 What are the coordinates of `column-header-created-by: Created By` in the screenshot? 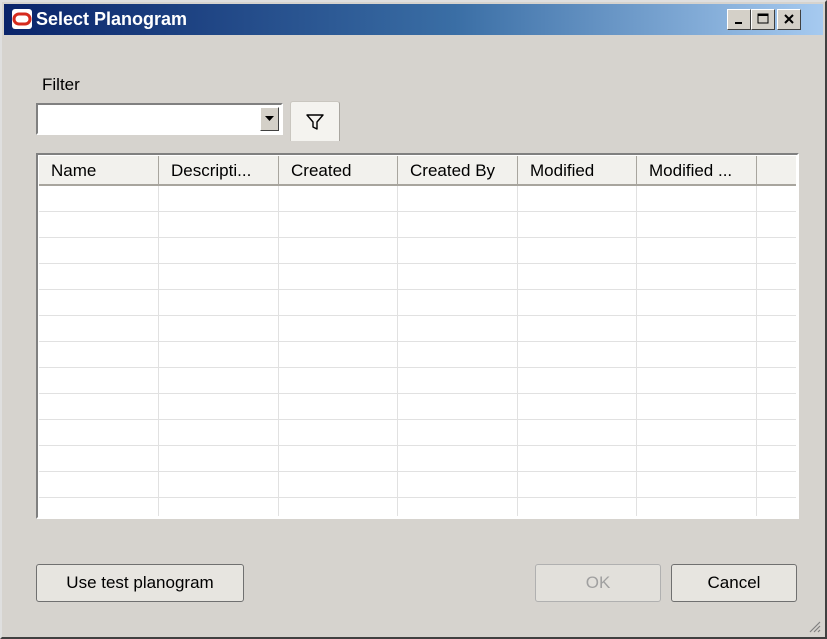 It's located at (458, 171).